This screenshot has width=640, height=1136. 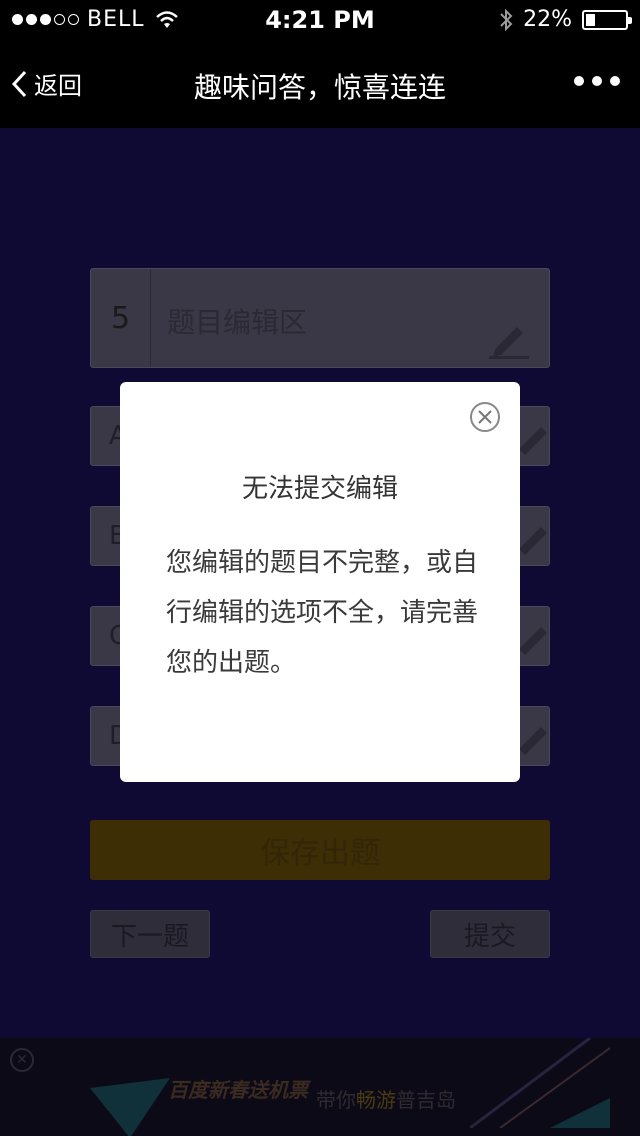 What do you see at coordinates (336, 1100) in the screenshot?
I see `ad-subline-prefix: 带你` at bounding box center [336, 1100].